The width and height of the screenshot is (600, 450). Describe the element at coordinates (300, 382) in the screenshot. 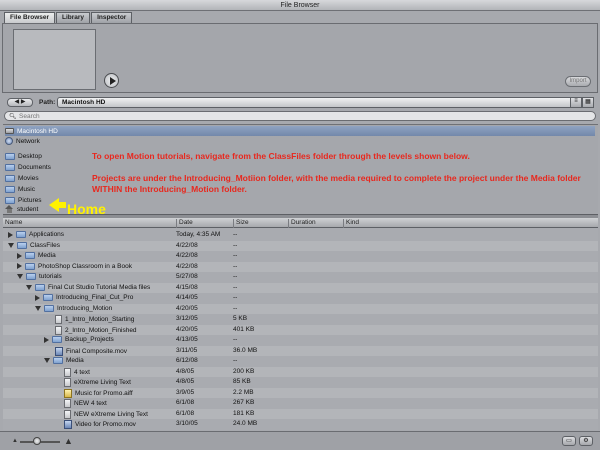

I see `table-row: eXtreme Living Text 4/8/05 85 KB` at that location.